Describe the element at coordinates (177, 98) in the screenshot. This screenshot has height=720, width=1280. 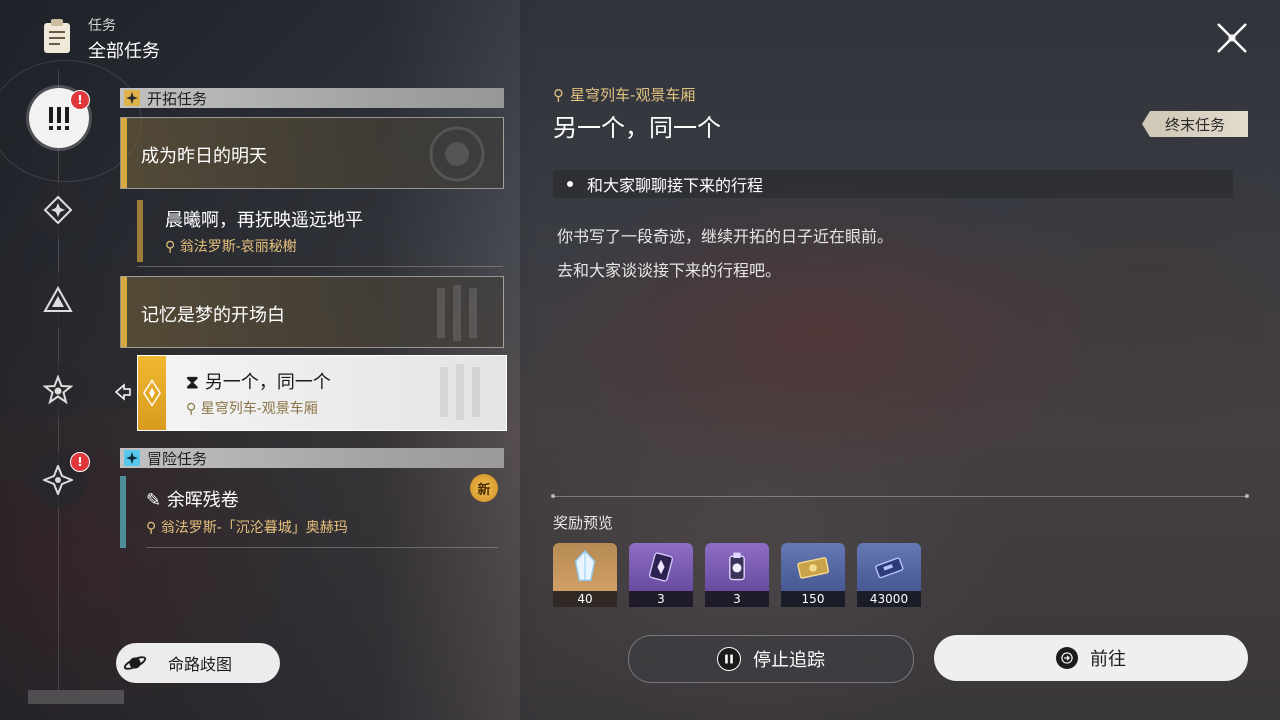
I see `section-label: 开拓任务` at that location.